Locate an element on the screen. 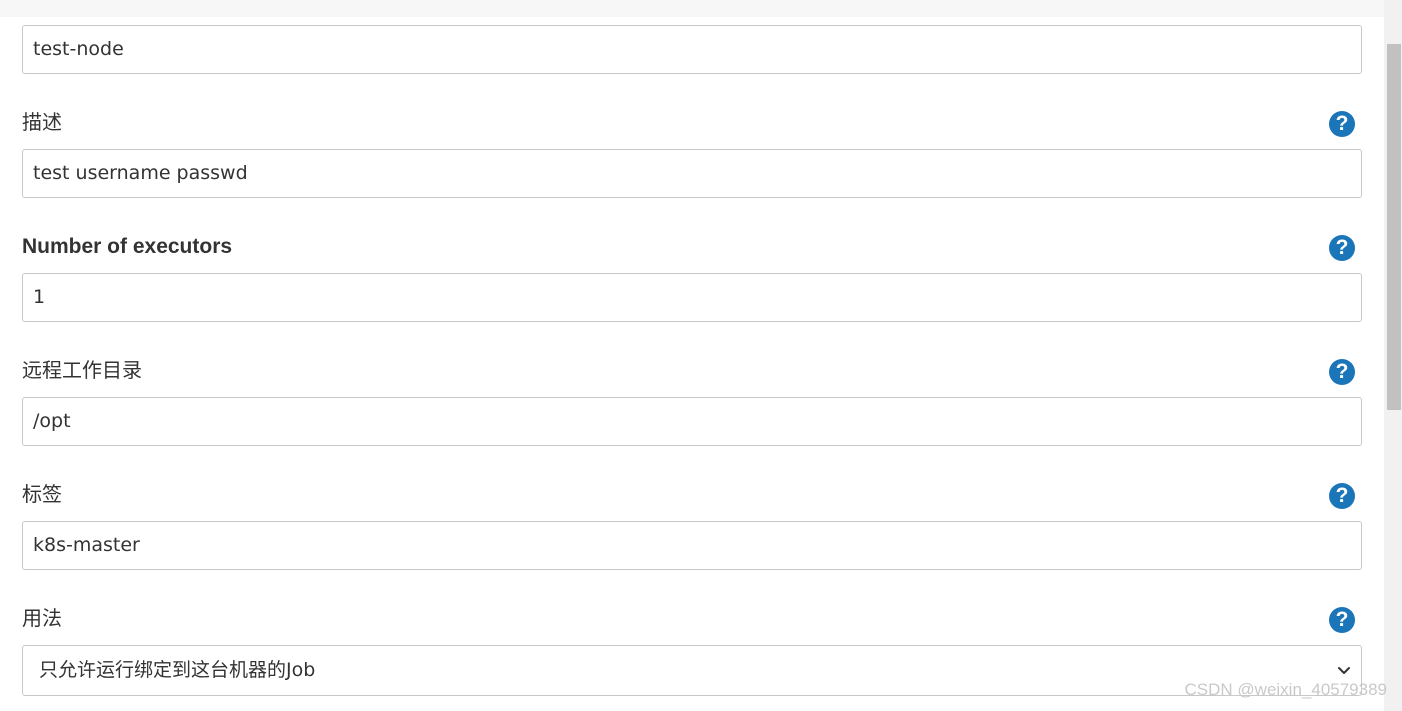 Image resolution: width=1402 pixels, height=711 pixels. watermark: CSDN @weixin_40579389 is located at coordinates (1285, 689).